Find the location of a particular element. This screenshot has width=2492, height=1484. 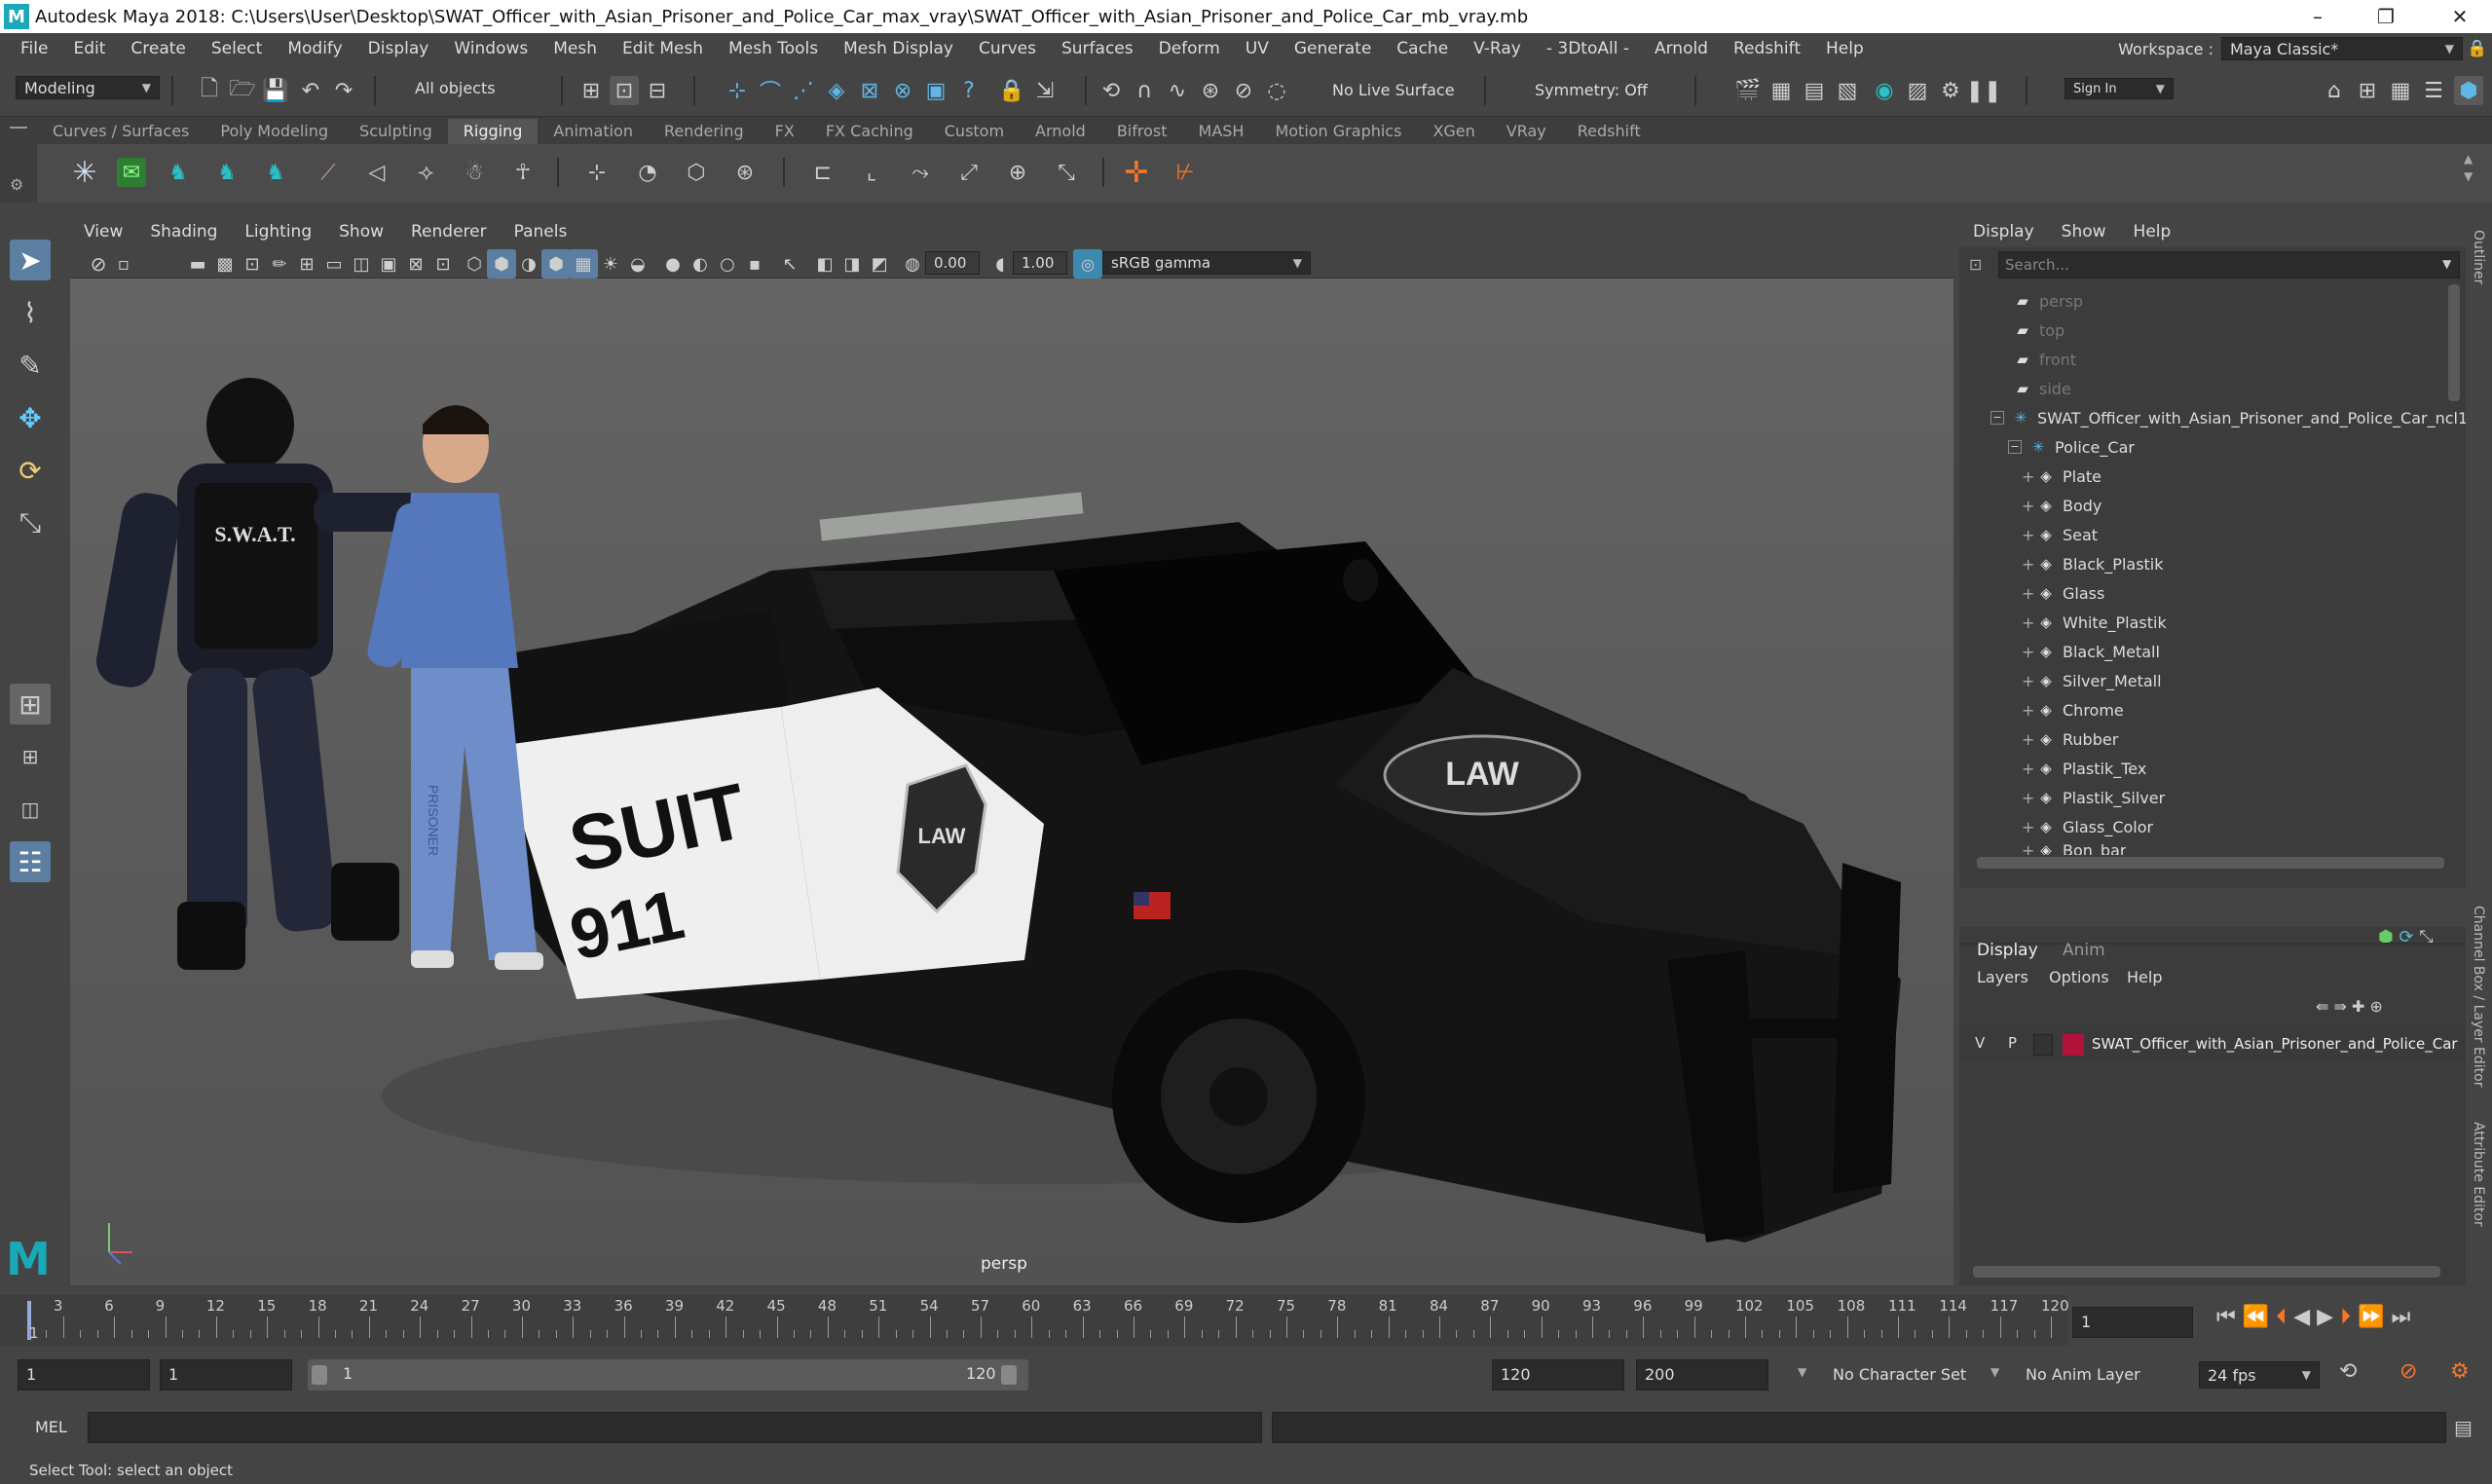

shelf-menu-icon is located at coordinates (18, 128).